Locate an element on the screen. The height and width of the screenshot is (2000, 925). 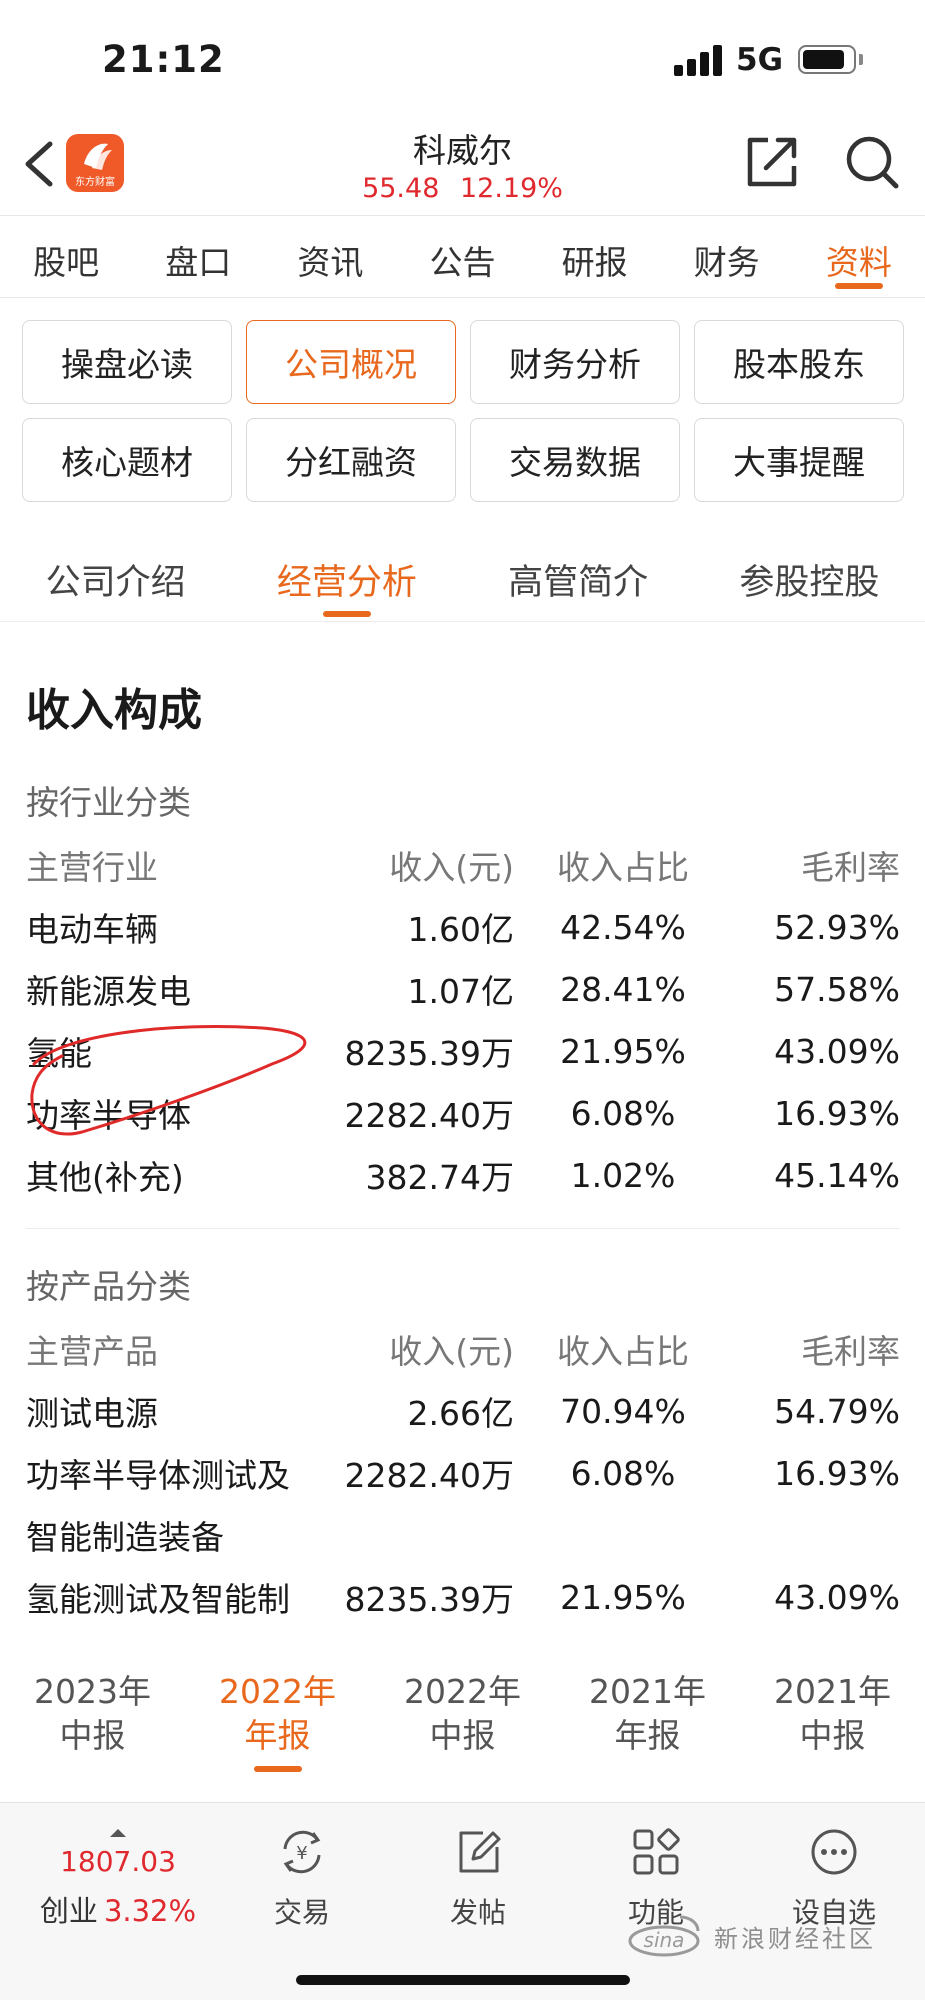
stock-price: 55.48 is located at coordinates (401, 188).